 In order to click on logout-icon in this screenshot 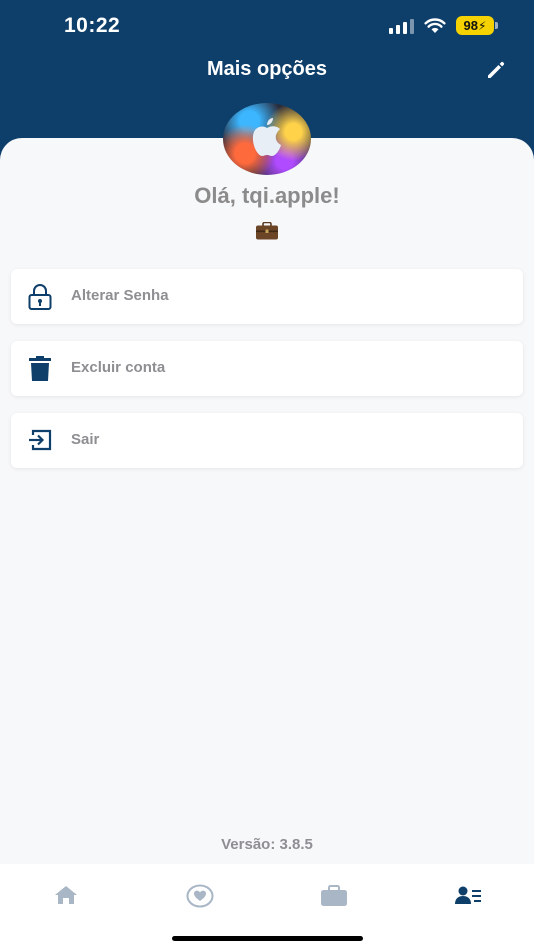, I will do `click(40, 440)`.